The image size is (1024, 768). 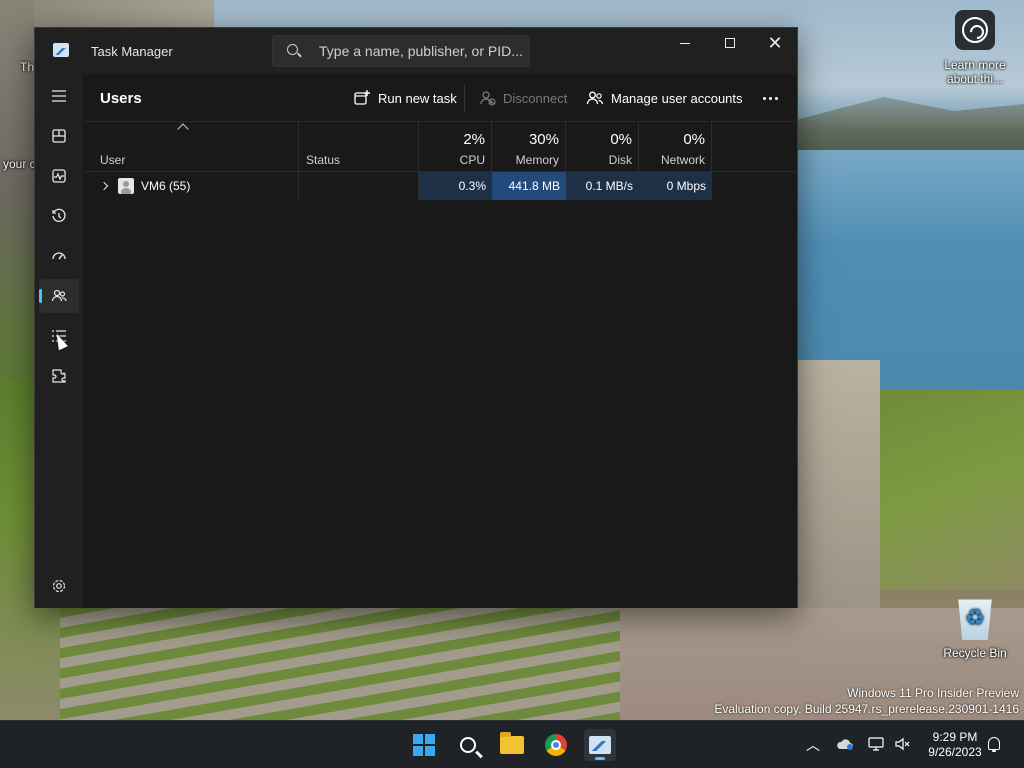 I want to click on status-cell, so click(x=359, y=186).